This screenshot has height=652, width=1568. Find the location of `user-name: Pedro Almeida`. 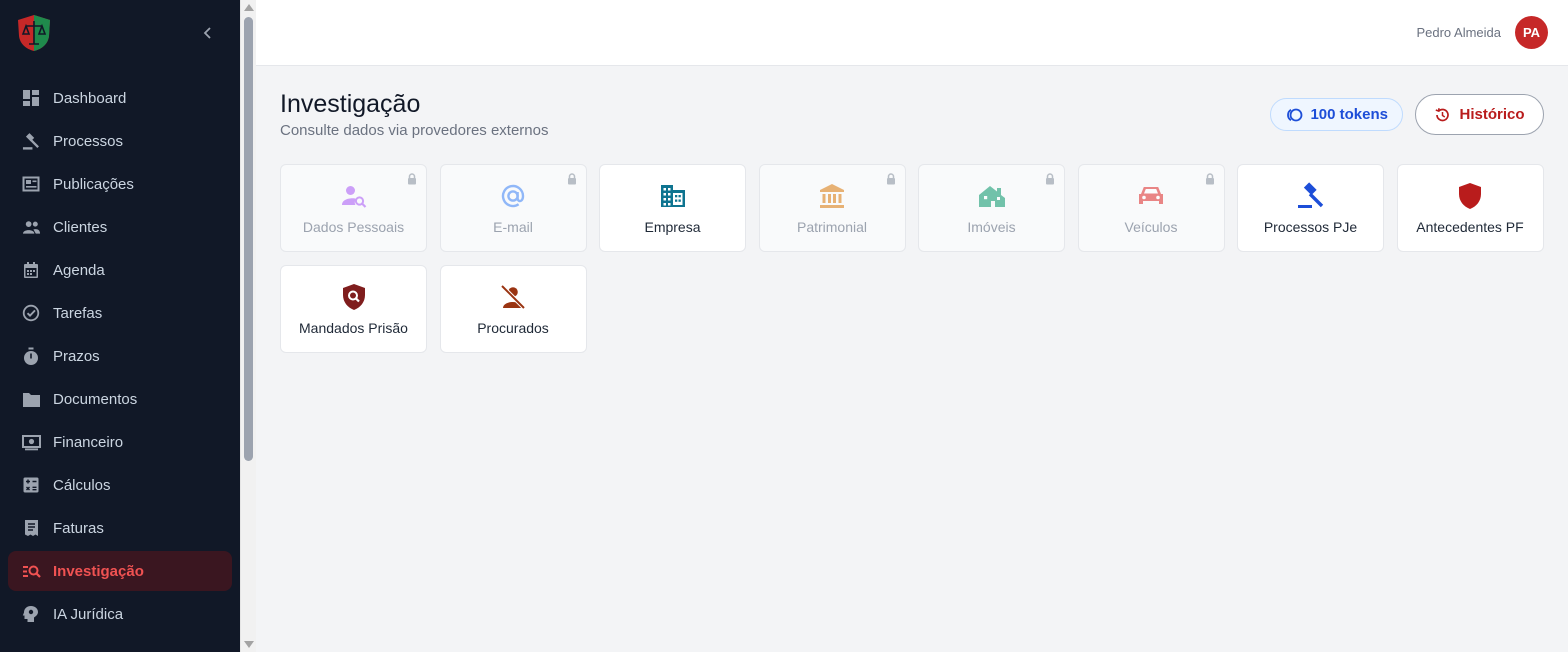

user-name: Pedro Almeida is located at coordinates (1458, 32).